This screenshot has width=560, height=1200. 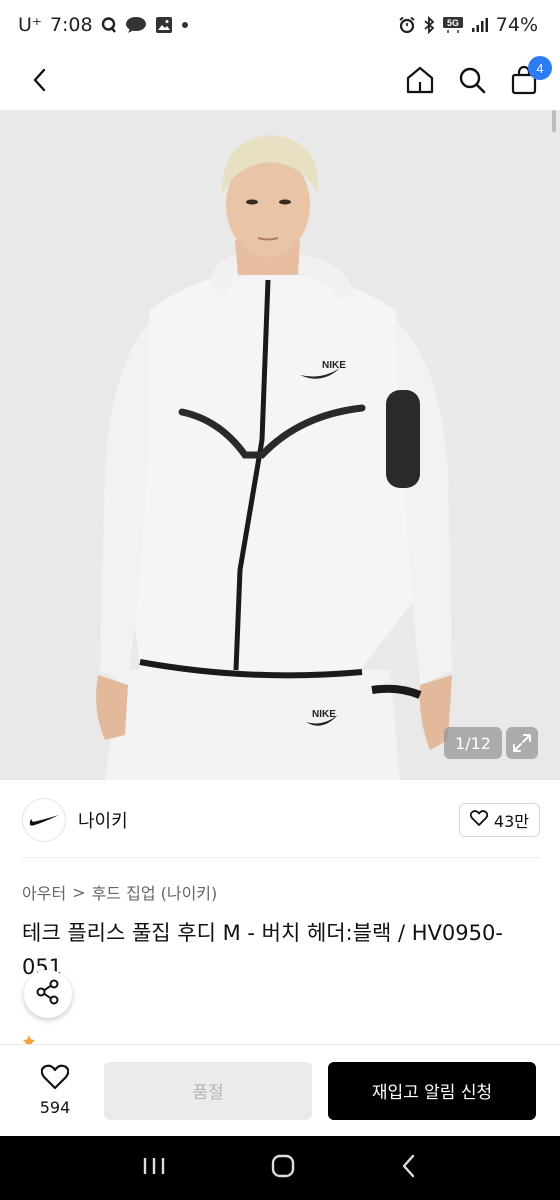 What do you see at coordinates (280, 25) in the screenshot?
I see `status-bar: U⁺ 7:08 5G 74%` at bounding box center [280, 25].